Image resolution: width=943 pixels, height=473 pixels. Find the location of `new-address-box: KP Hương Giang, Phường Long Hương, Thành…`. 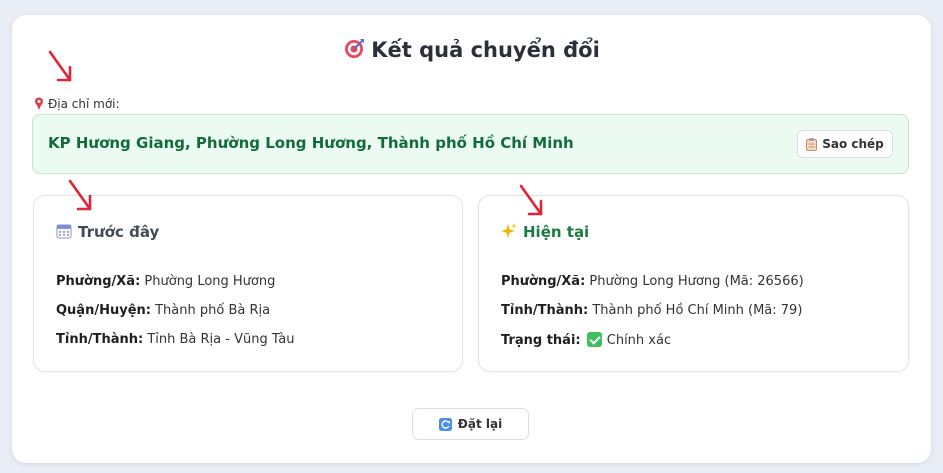

new-address-box: KP Hương Giang, Phường Long Hương, Thành… is located at coordinates (470, 144).